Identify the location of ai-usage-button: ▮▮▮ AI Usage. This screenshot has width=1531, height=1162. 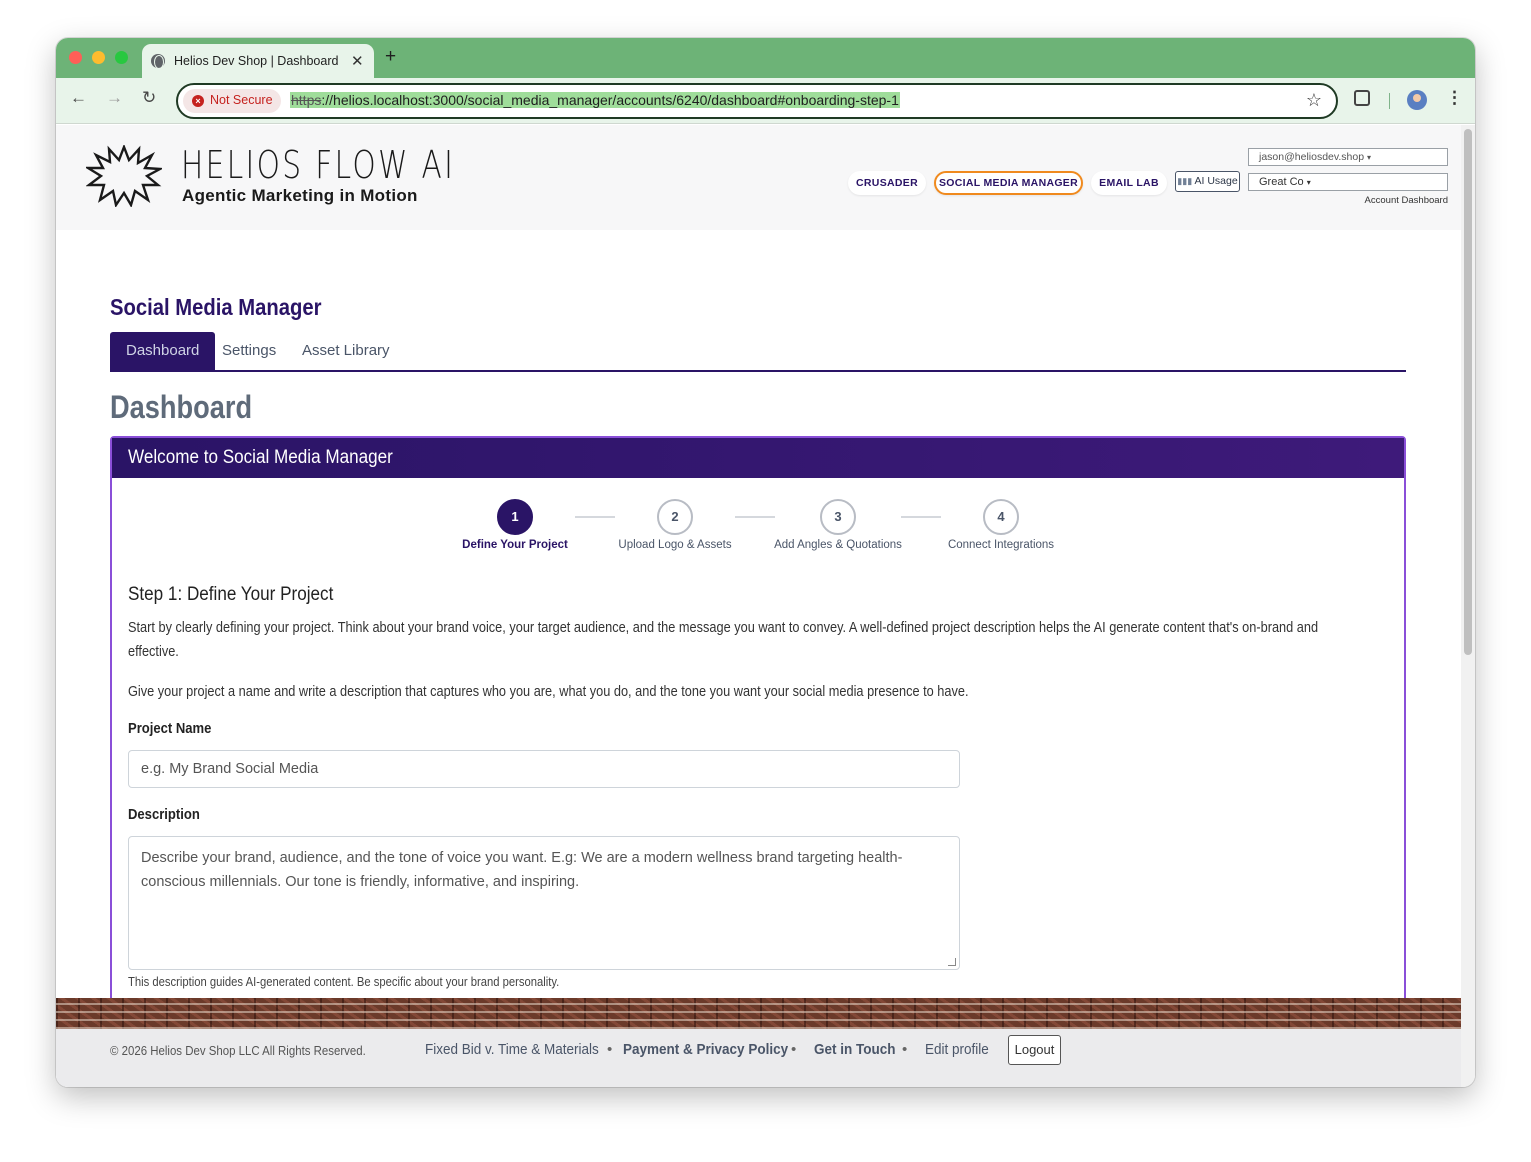
(1207, 181).